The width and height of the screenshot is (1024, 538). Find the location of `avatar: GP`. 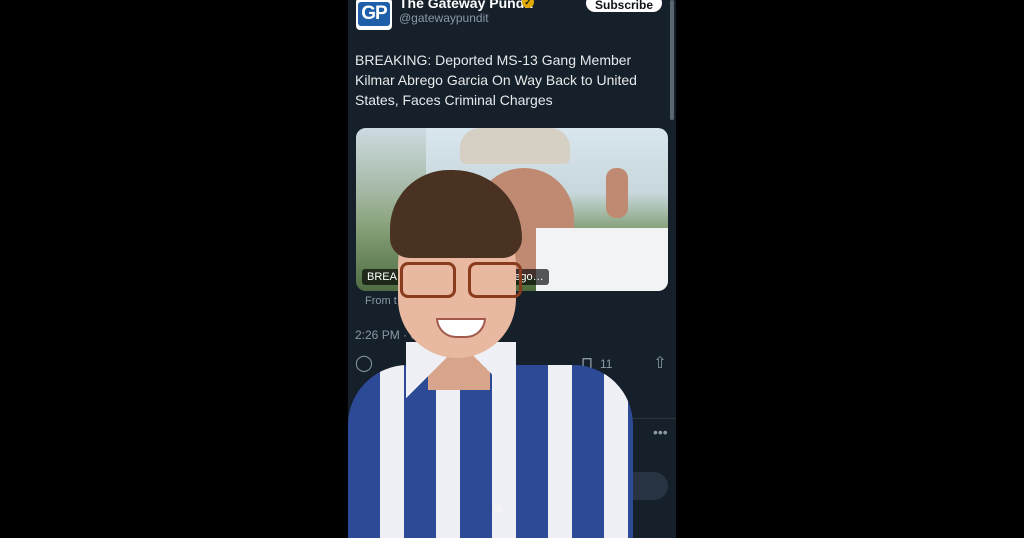

avatar: GP is located at coordinates (374, 15).